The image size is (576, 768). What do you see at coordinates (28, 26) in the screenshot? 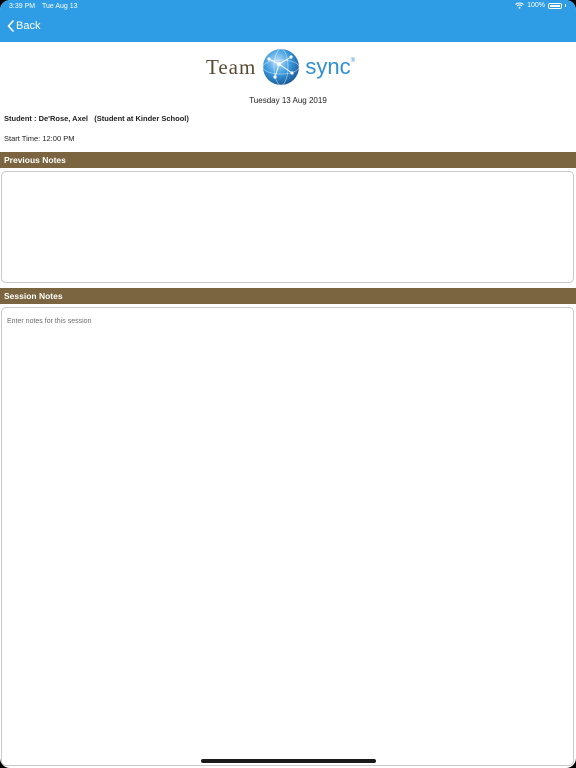
I see `back-label: Back` at bounding box center [28, 26].